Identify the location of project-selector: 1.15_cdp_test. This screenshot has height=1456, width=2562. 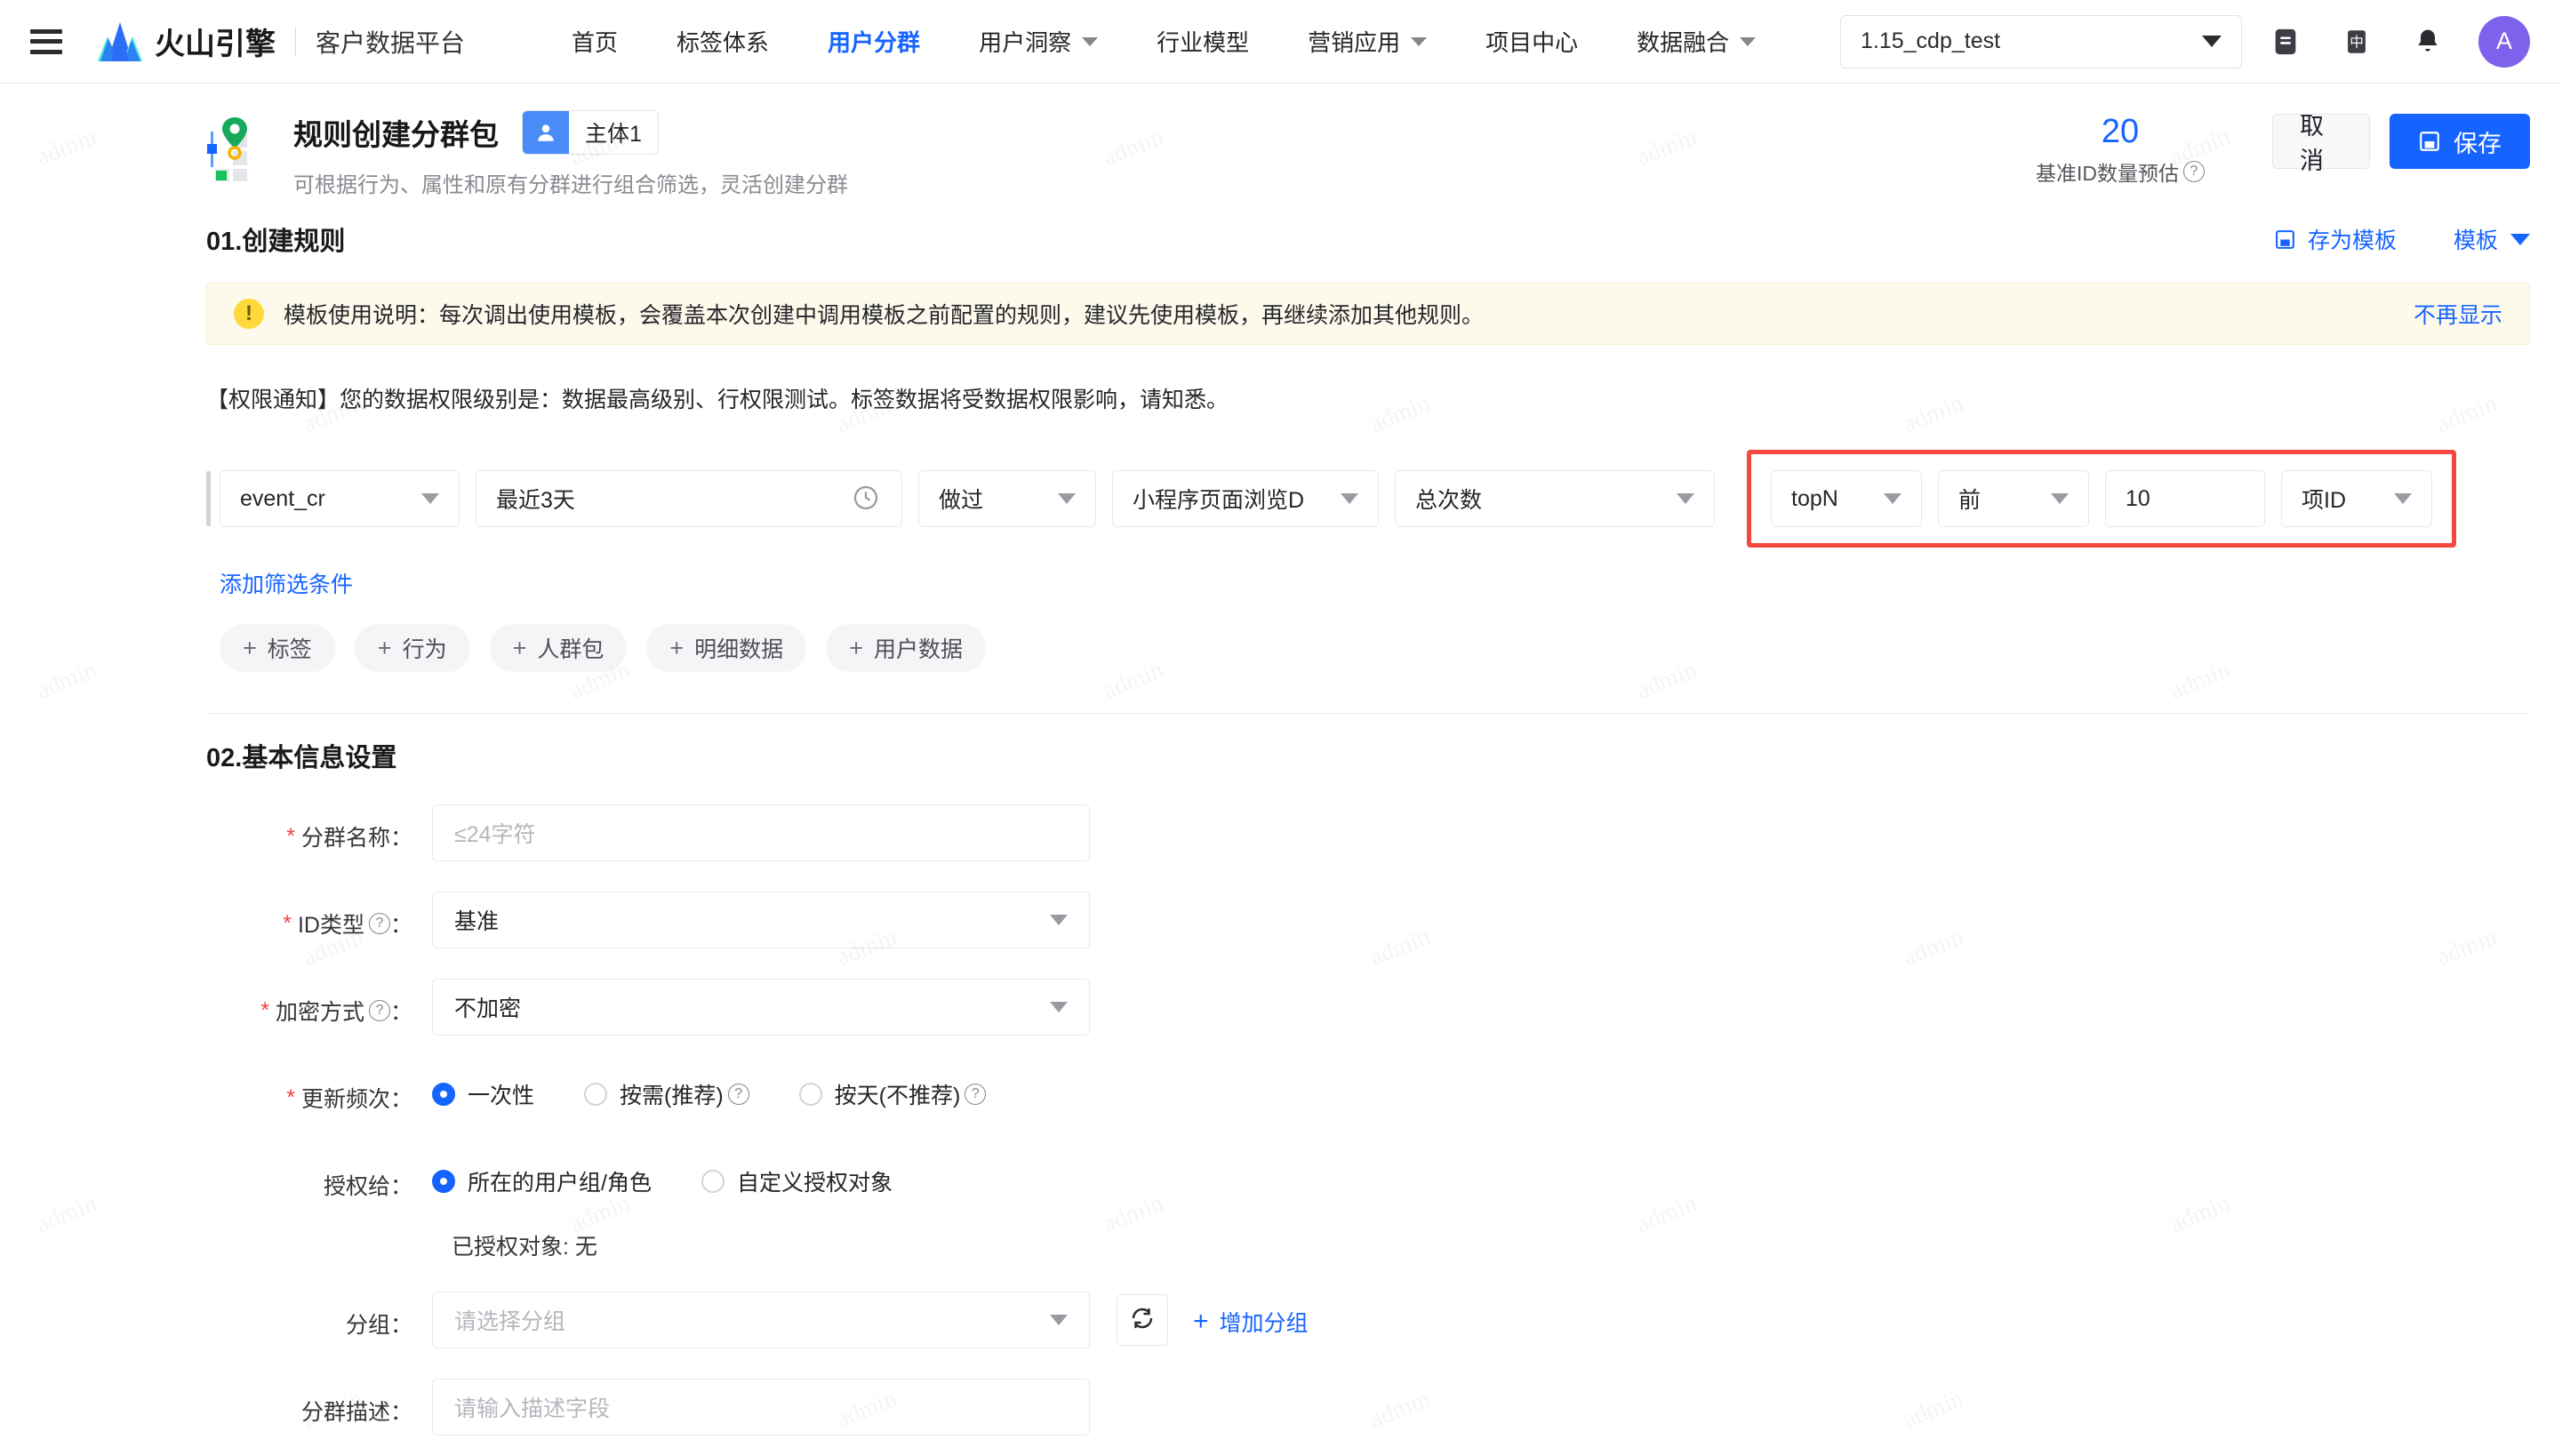
(2041, 41).